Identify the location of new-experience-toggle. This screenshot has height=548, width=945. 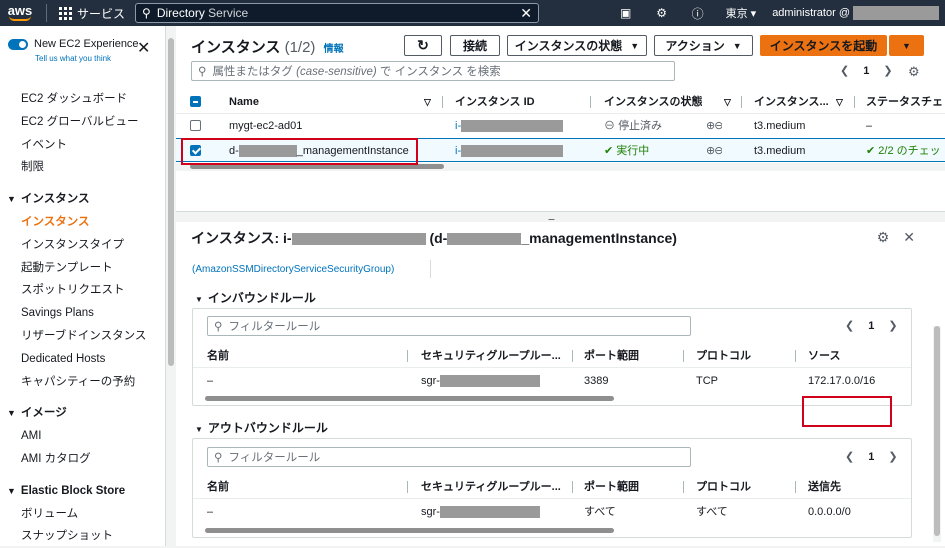
(18, 44).